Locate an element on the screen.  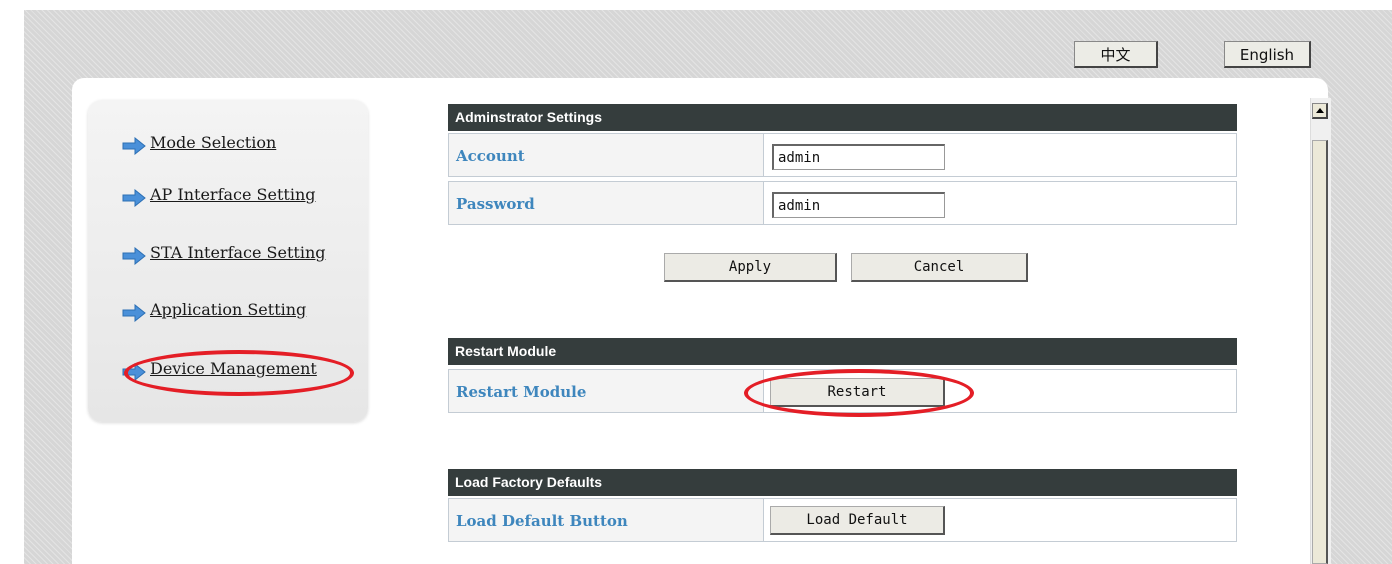
scroll-up-button is located at coordinates (1320, 111).